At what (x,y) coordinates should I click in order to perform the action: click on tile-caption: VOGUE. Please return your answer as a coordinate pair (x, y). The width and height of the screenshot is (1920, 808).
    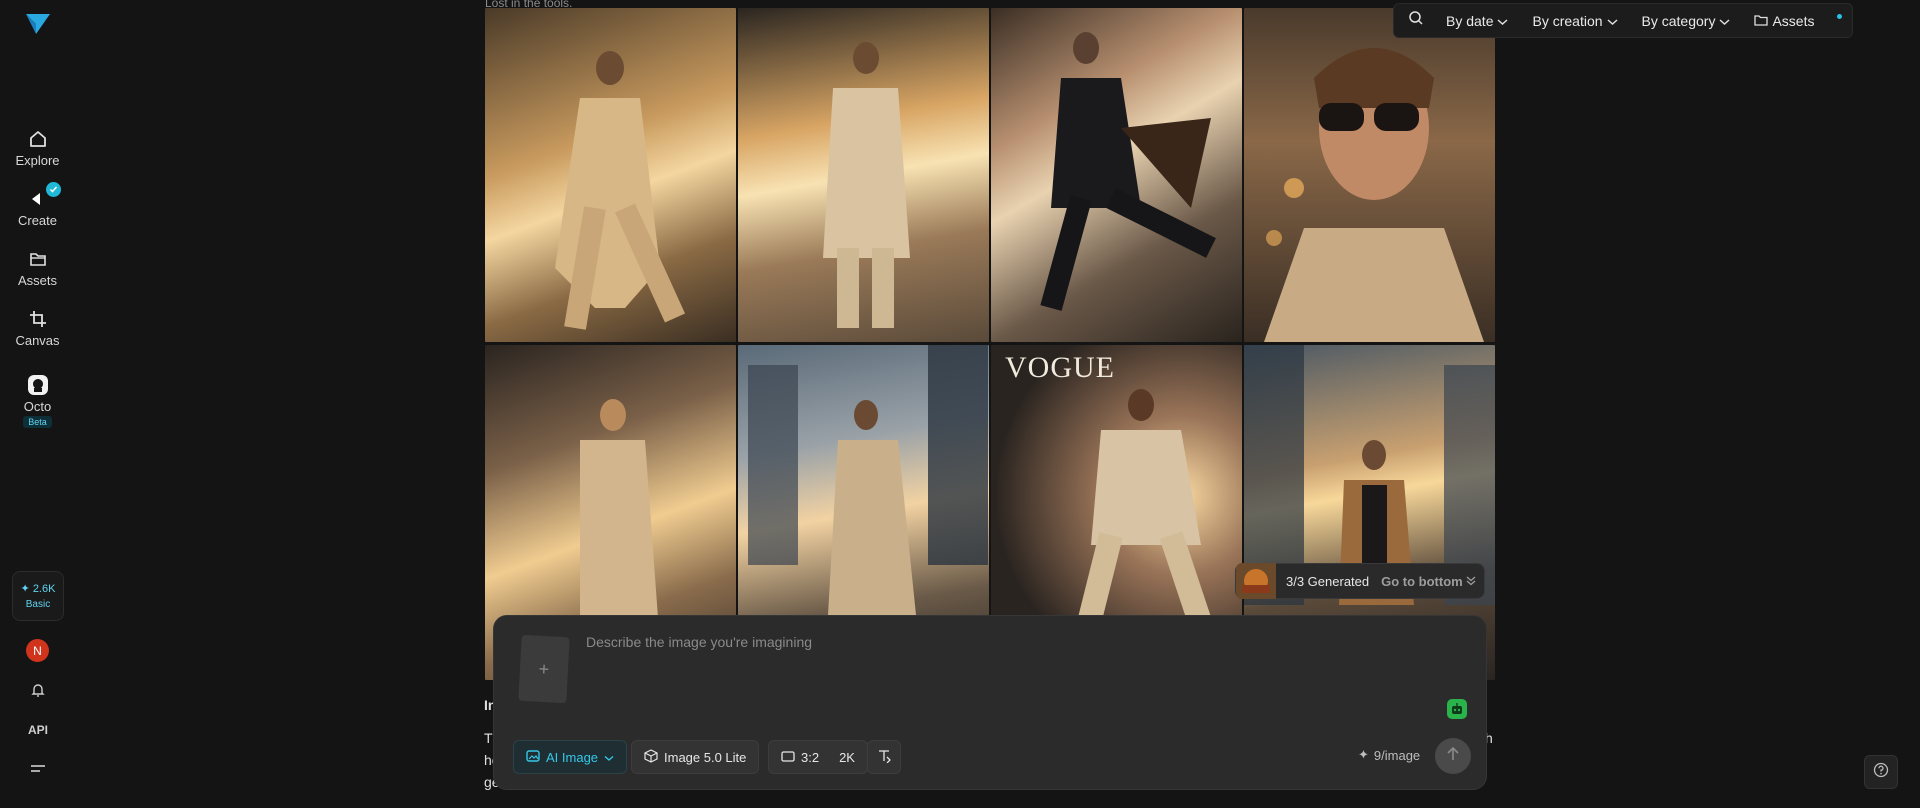
    Looking at the image, I should click on (1060, 367).